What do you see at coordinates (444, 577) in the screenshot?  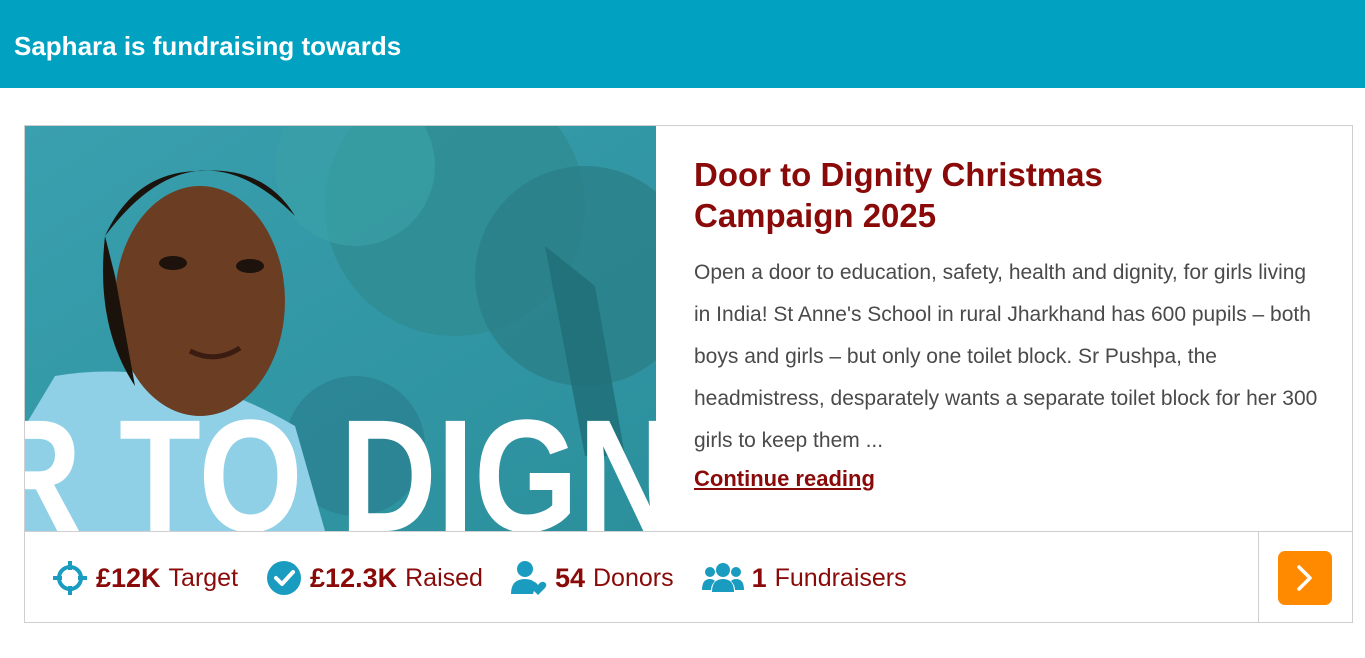 I see `stat-raised-label: Raised` at bounding box center [444, 577].